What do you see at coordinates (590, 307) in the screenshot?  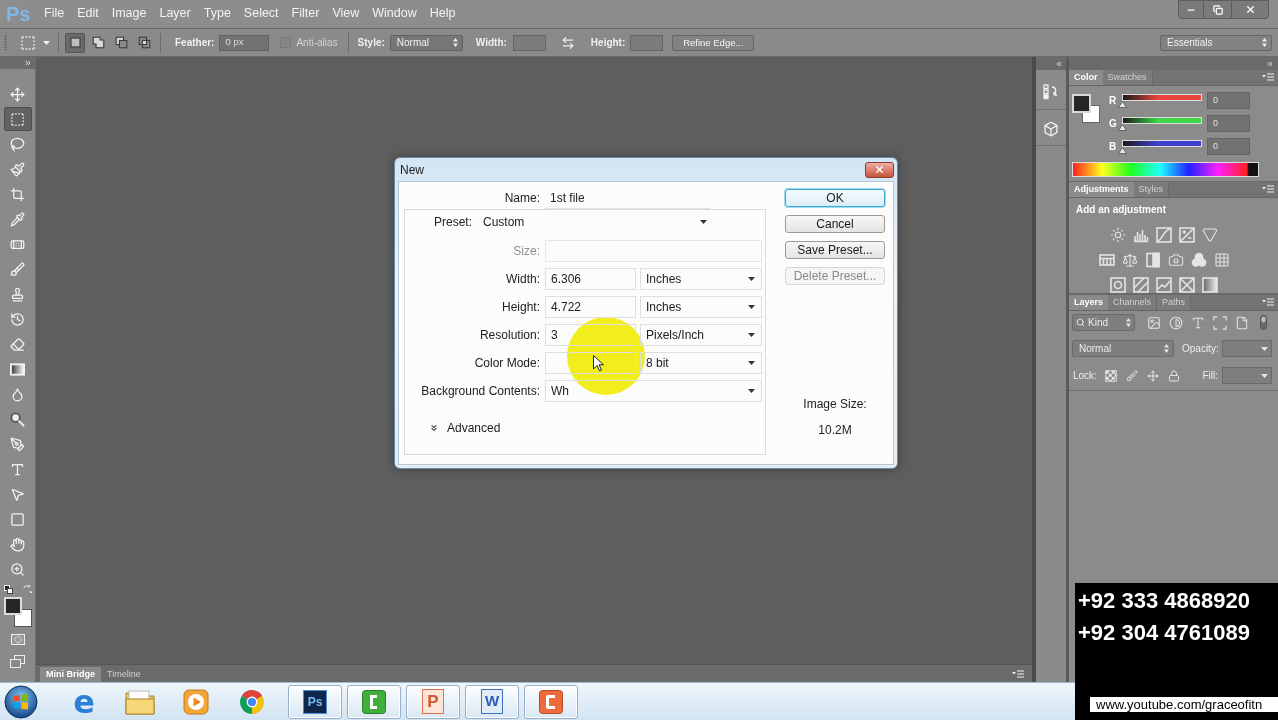 I see `number-input: 4.722` at bounding box center [590, 307].